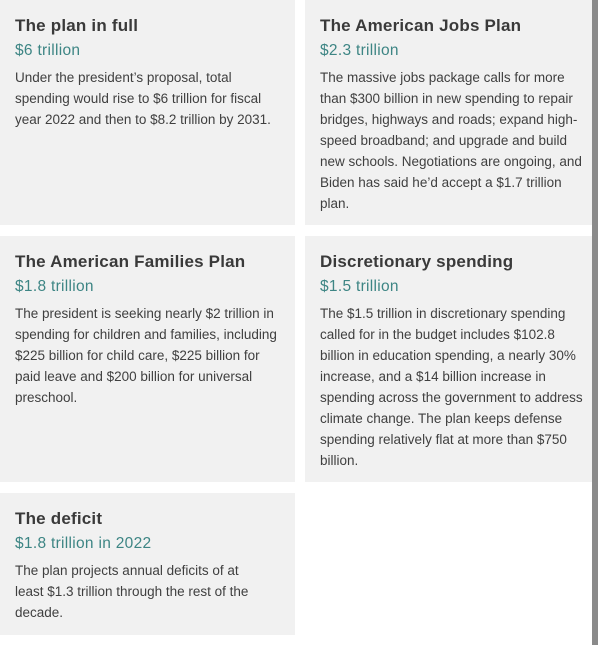 This screenshot has height=645, width=600. I want to click on card-title: Discretionary spending, so click(417, 261).